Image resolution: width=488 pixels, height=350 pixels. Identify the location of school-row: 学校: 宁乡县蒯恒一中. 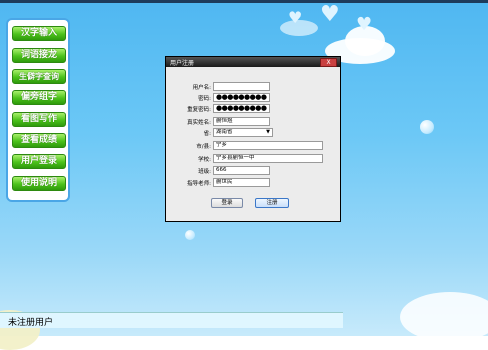
(254, 159).